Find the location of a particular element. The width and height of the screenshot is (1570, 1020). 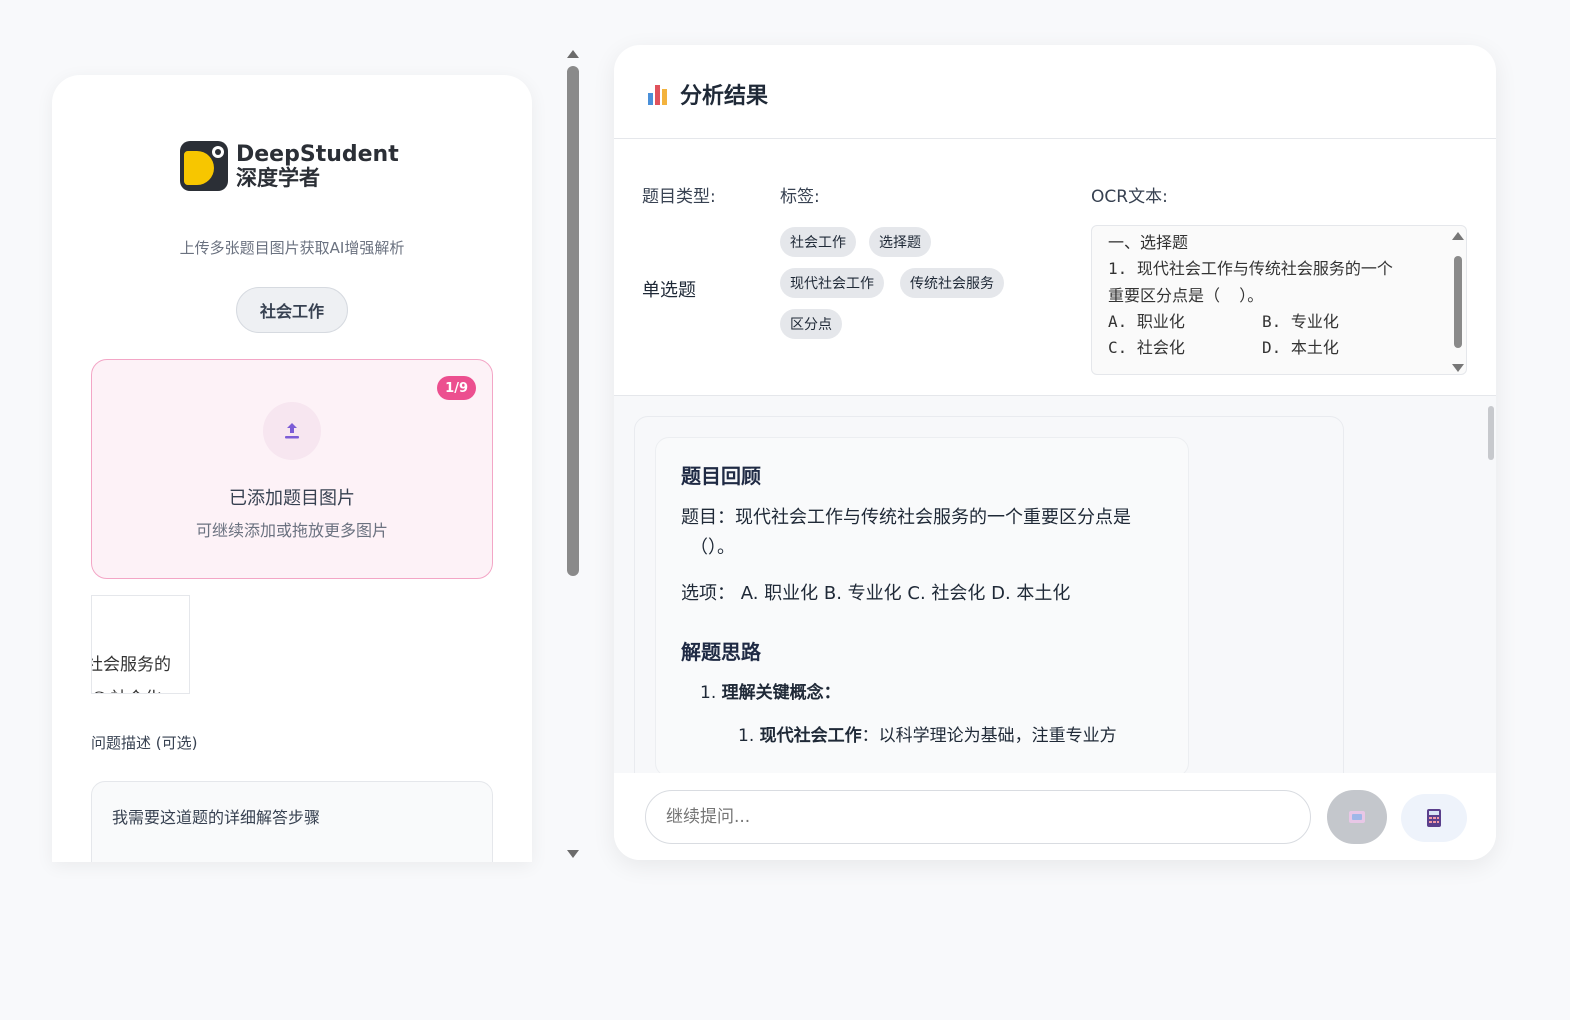

step-label: 理解关键概念： is located at coordinates (781, 693).